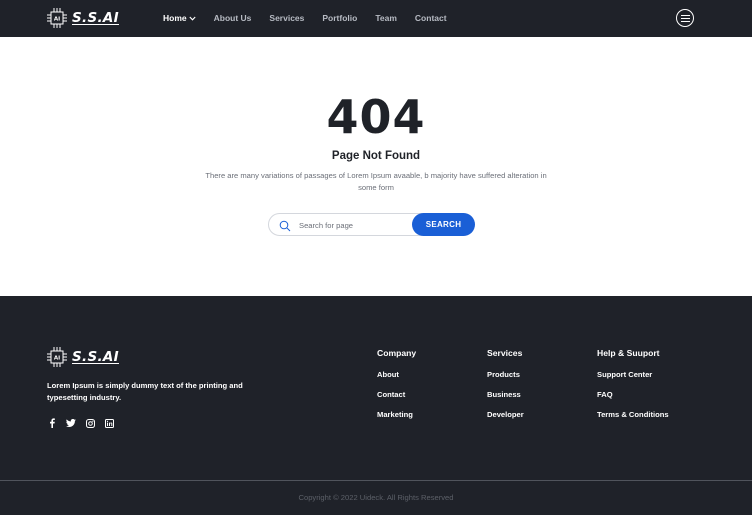 The image size is (752, 517). I want to click on footer-logo: AI S.S.AI, so click(82, 357).